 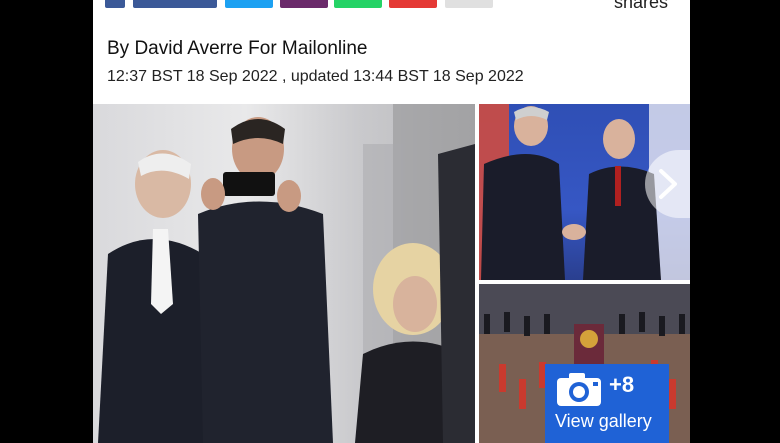 I want to click on twitter-share-button, so click(x=249, y=4).